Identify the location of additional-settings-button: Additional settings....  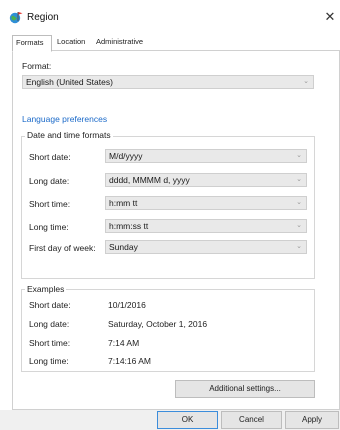
(245, 389).